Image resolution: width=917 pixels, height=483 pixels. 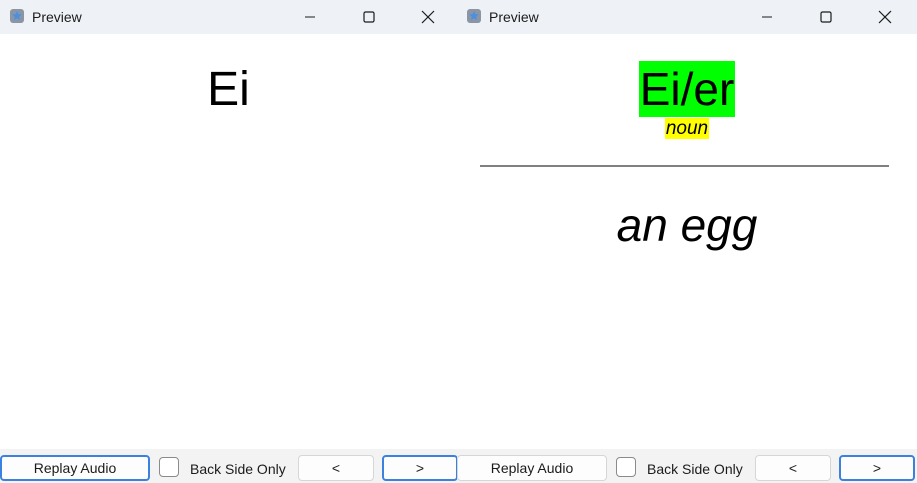 What do you see at coordinates (687, 225) in the screenshot?
I see `meaning-text: an egg` at bounding box center [687, 225].